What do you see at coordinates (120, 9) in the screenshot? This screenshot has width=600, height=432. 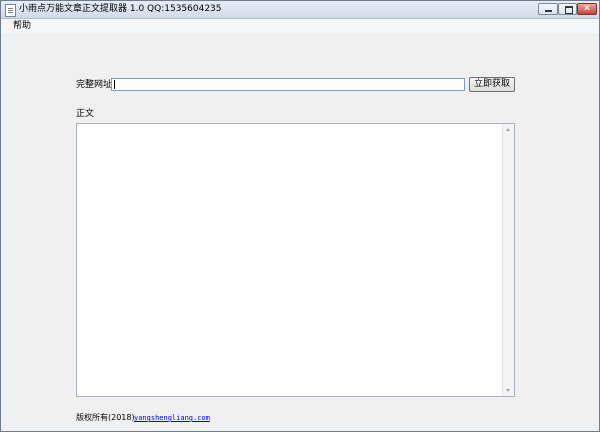 I see `window-title: 小雨点万能文章正文提取器 1.0 QQ:1535604235` at bounding box center [120, 9].